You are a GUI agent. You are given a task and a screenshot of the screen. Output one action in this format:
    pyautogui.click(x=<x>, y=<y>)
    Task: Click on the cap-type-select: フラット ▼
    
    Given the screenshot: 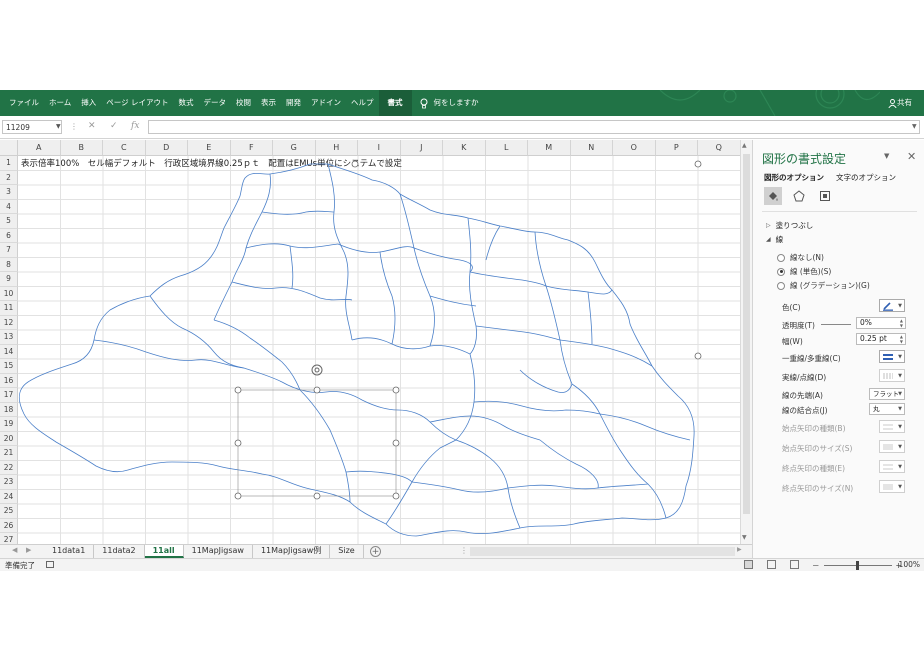 What is the action you would take?
    pyautogui.click(x=887, y=394)
    